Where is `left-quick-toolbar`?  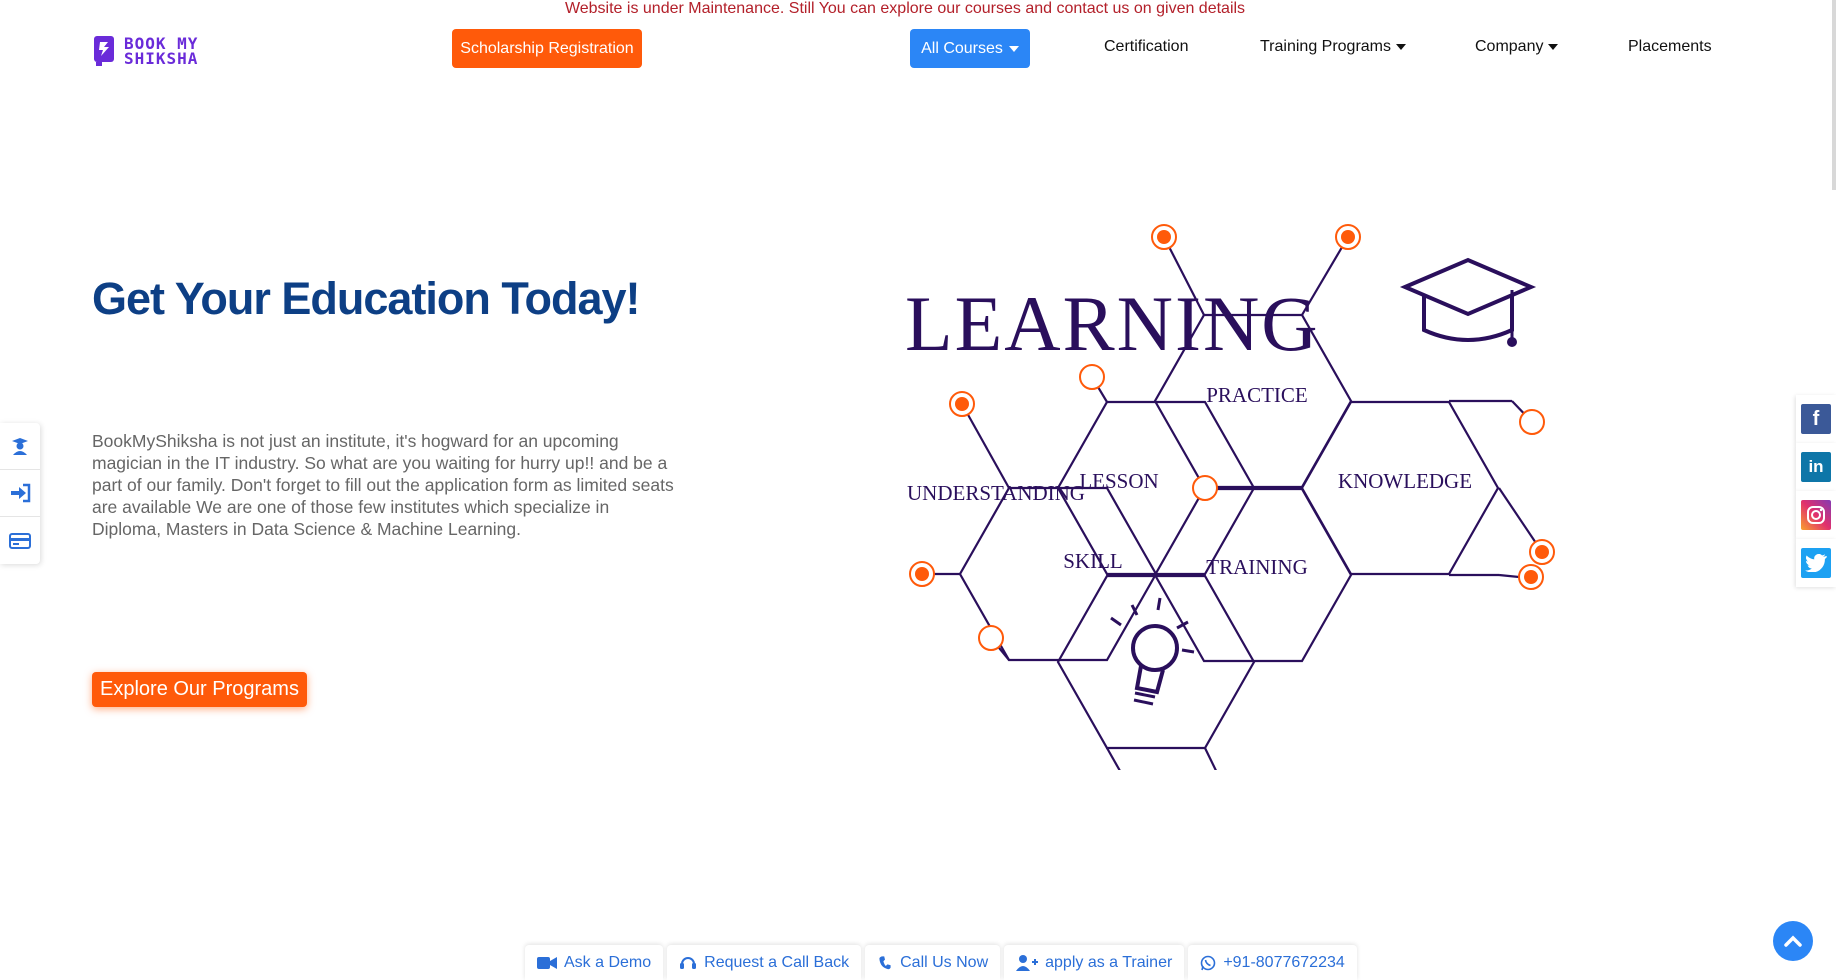 left-quick-toolbar is located at coordinates (20, 493).